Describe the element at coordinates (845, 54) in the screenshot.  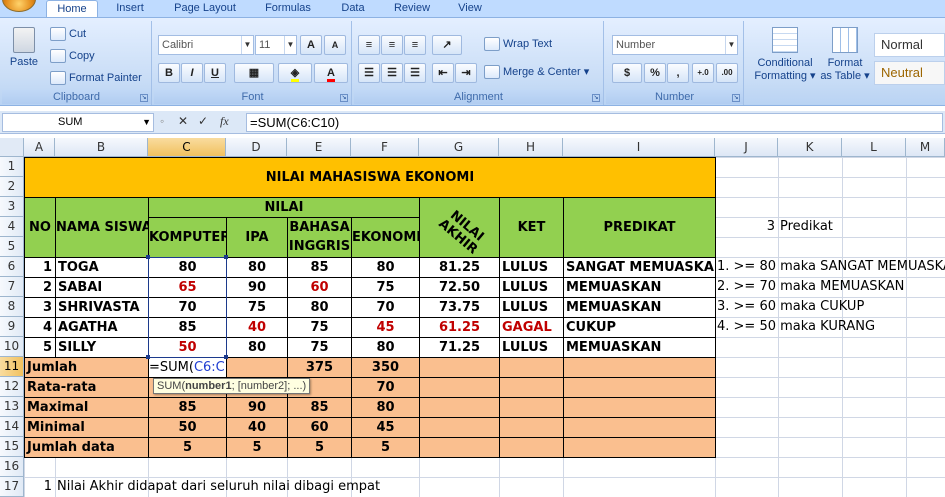
I see `format-as-table-button: Format as Table ▾` at that location.